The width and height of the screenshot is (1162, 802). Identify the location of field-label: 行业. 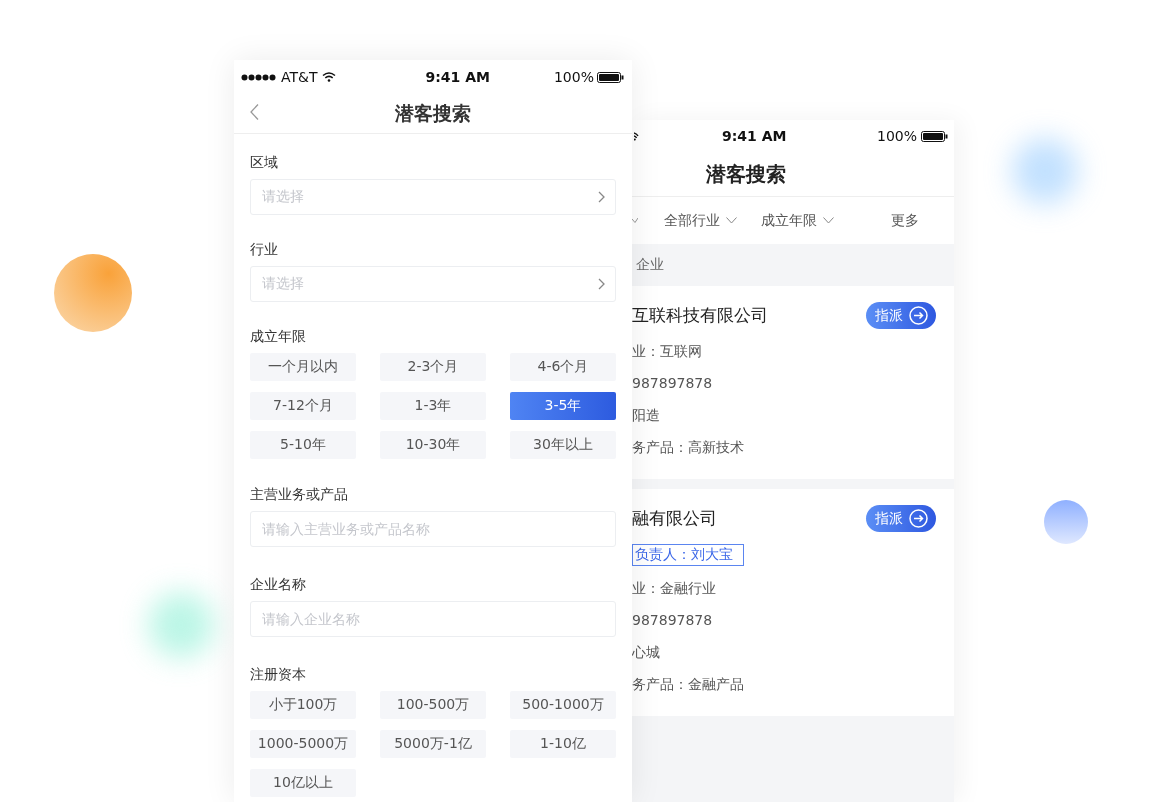
(264, 249).